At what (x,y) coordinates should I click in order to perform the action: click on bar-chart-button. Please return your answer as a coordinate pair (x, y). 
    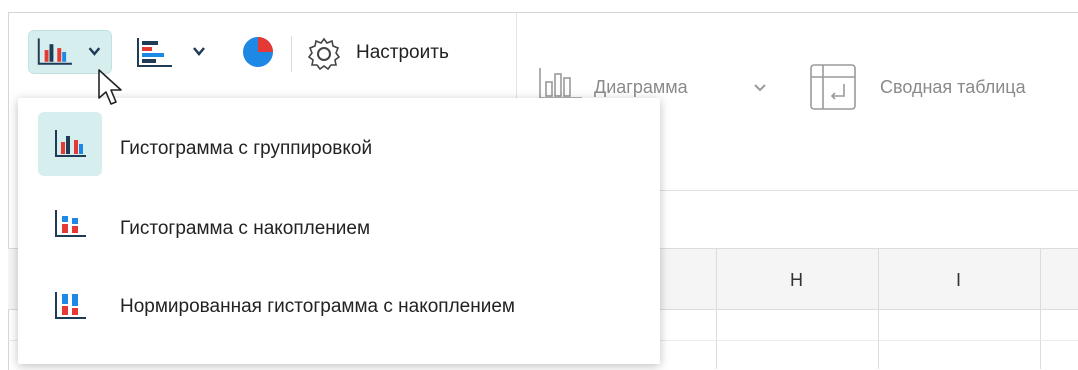
    Looking at the image, I should click on (173, 52).